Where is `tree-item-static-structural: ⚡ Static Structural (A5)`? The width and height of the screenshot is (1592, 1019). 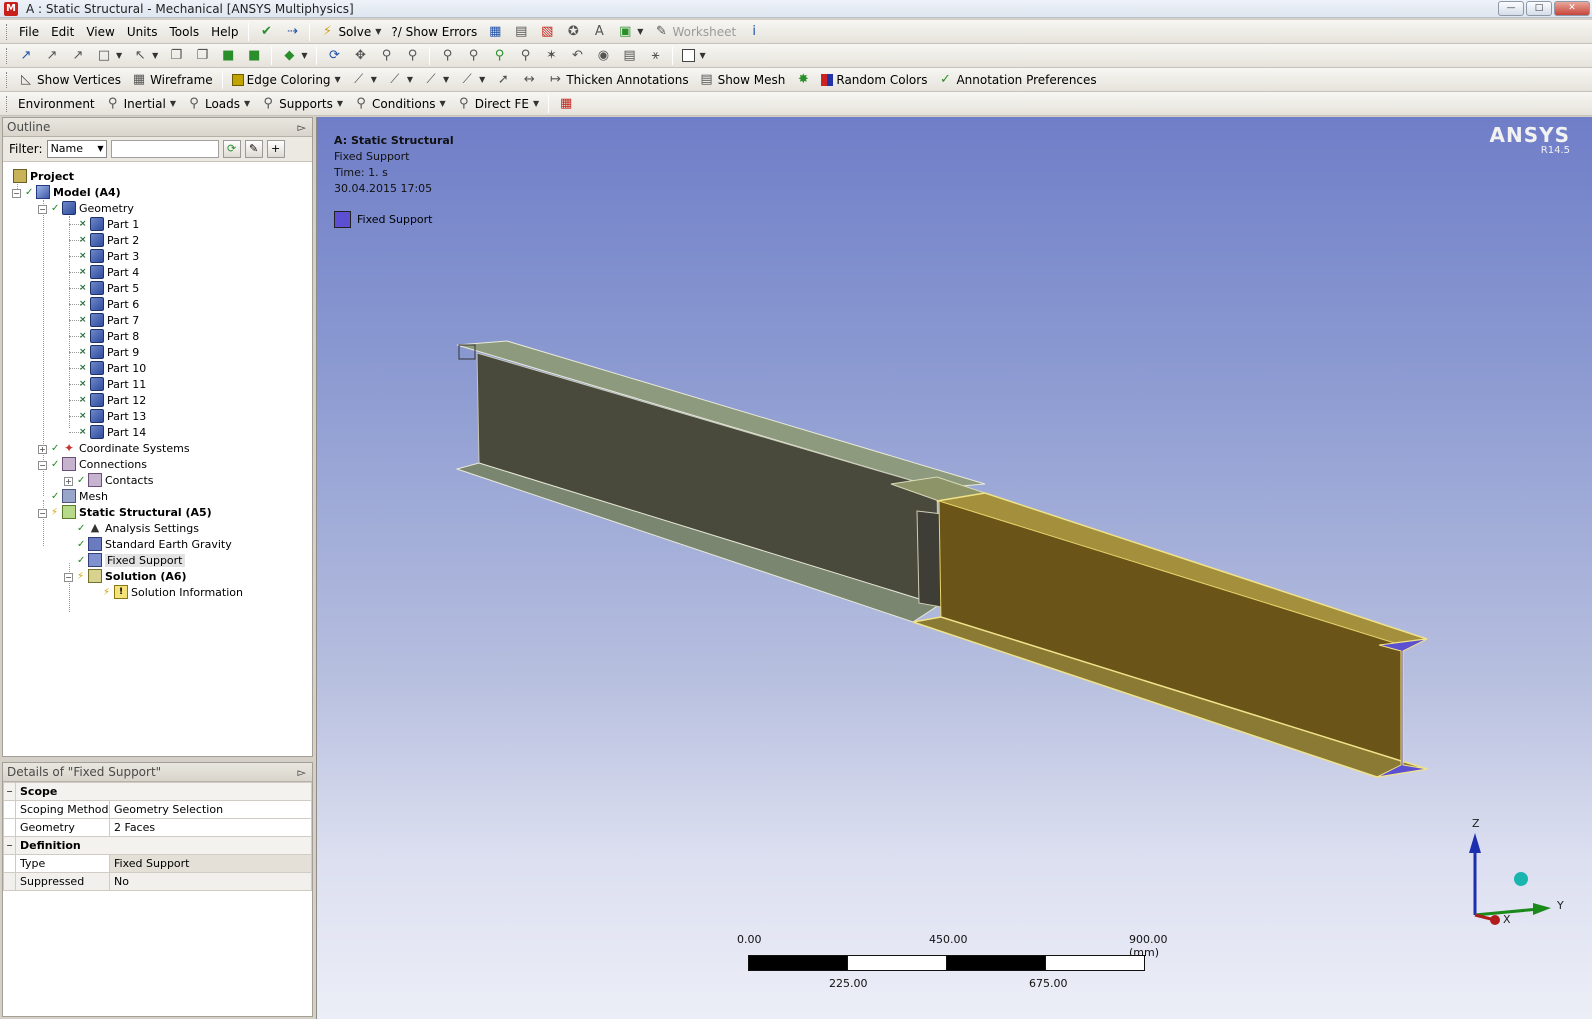
tree-item-static-structural: ⚡ Static Structural (A5) is located at coordinates (131, 512).